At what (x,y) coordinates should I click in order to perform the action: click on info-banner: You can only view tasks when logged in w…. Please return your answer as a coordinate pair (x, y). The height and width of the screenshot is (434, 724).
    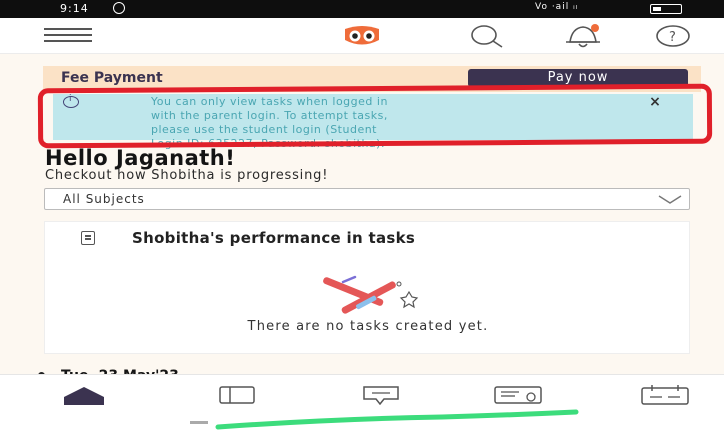
    Looking at the image, I should click on (373, 122).